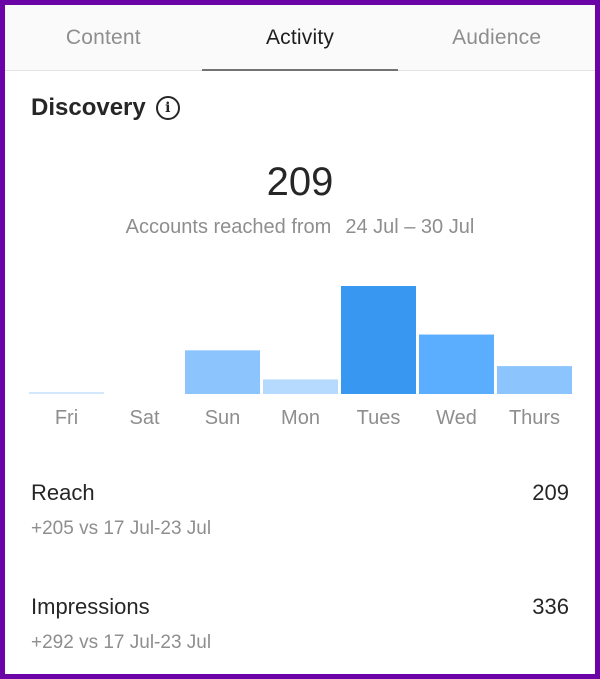 This screenshot has width=600, height=679. I want to click on x-tick-label: Thurs, so click(534, 418).